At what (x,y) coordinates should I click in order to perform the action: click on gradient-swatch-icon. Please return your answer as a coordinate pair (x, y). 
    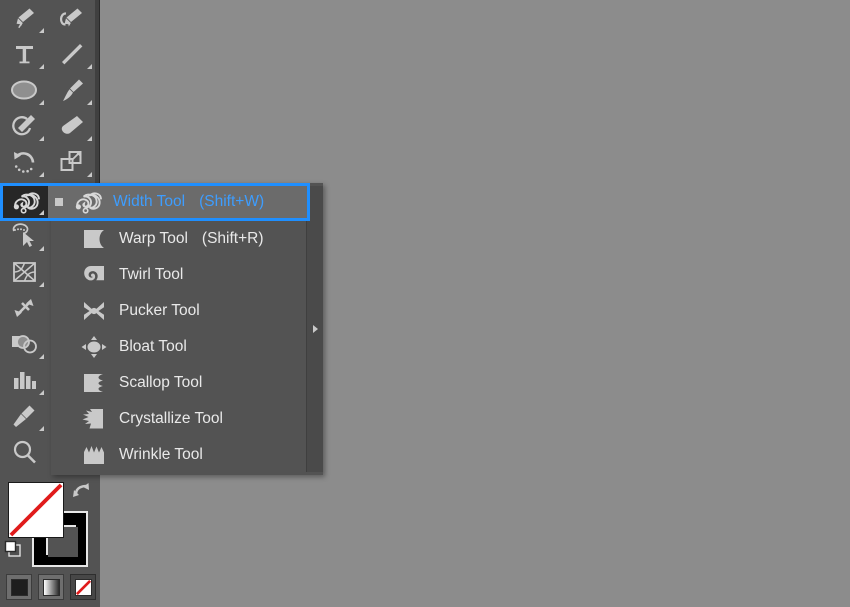
    Looking at the image, I should click on (51, 587).